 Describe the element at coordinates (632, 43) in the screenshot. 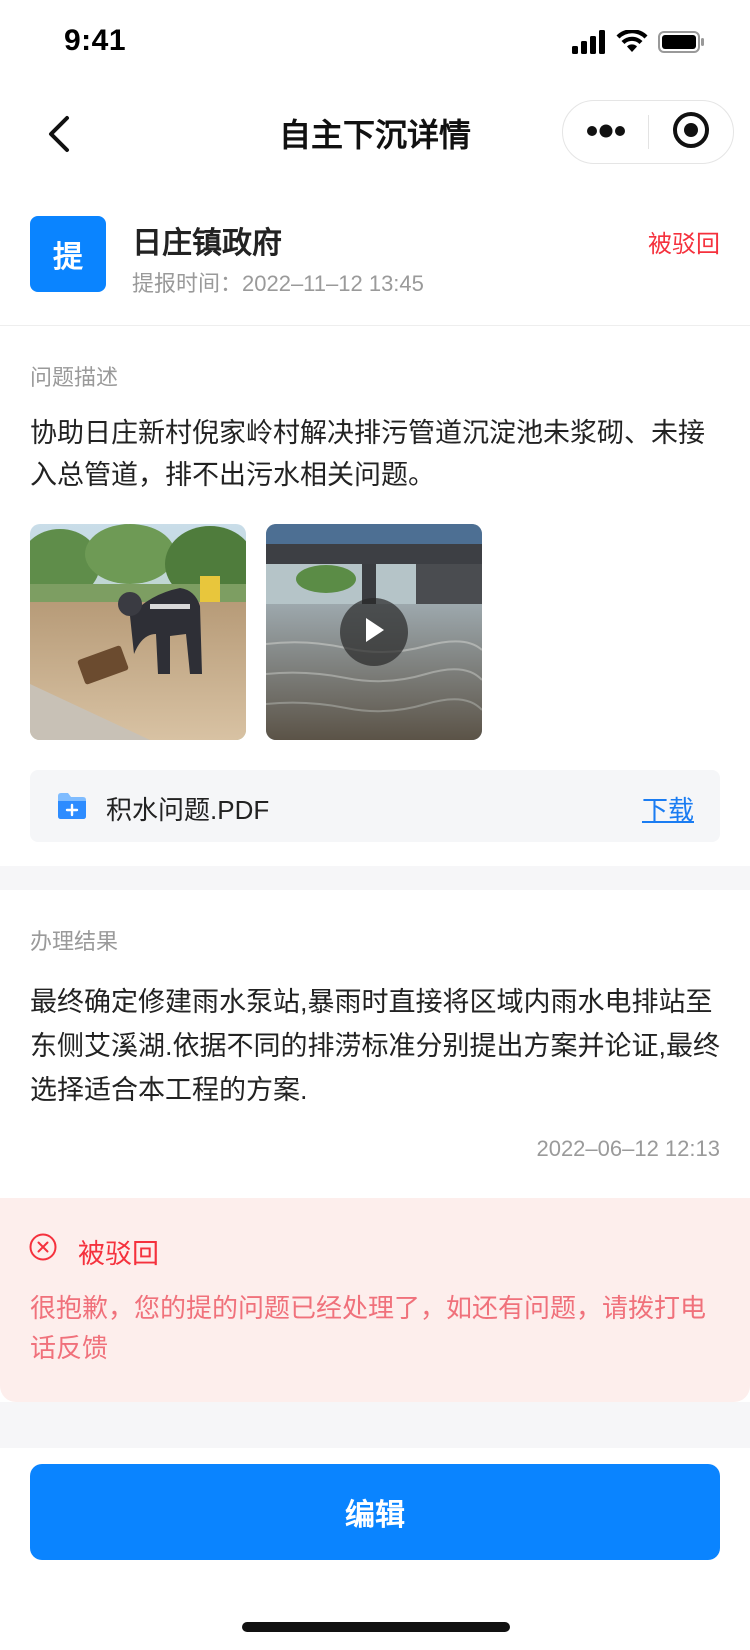

I see `wifi-icon` at that location.